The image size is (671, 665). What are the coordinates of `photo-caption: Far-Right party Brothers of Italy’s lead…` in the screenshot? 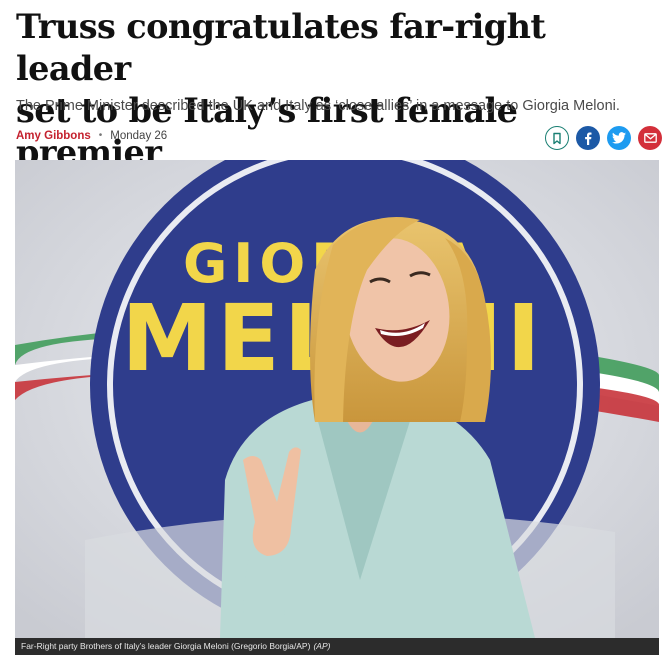 It's located at (337, 646).